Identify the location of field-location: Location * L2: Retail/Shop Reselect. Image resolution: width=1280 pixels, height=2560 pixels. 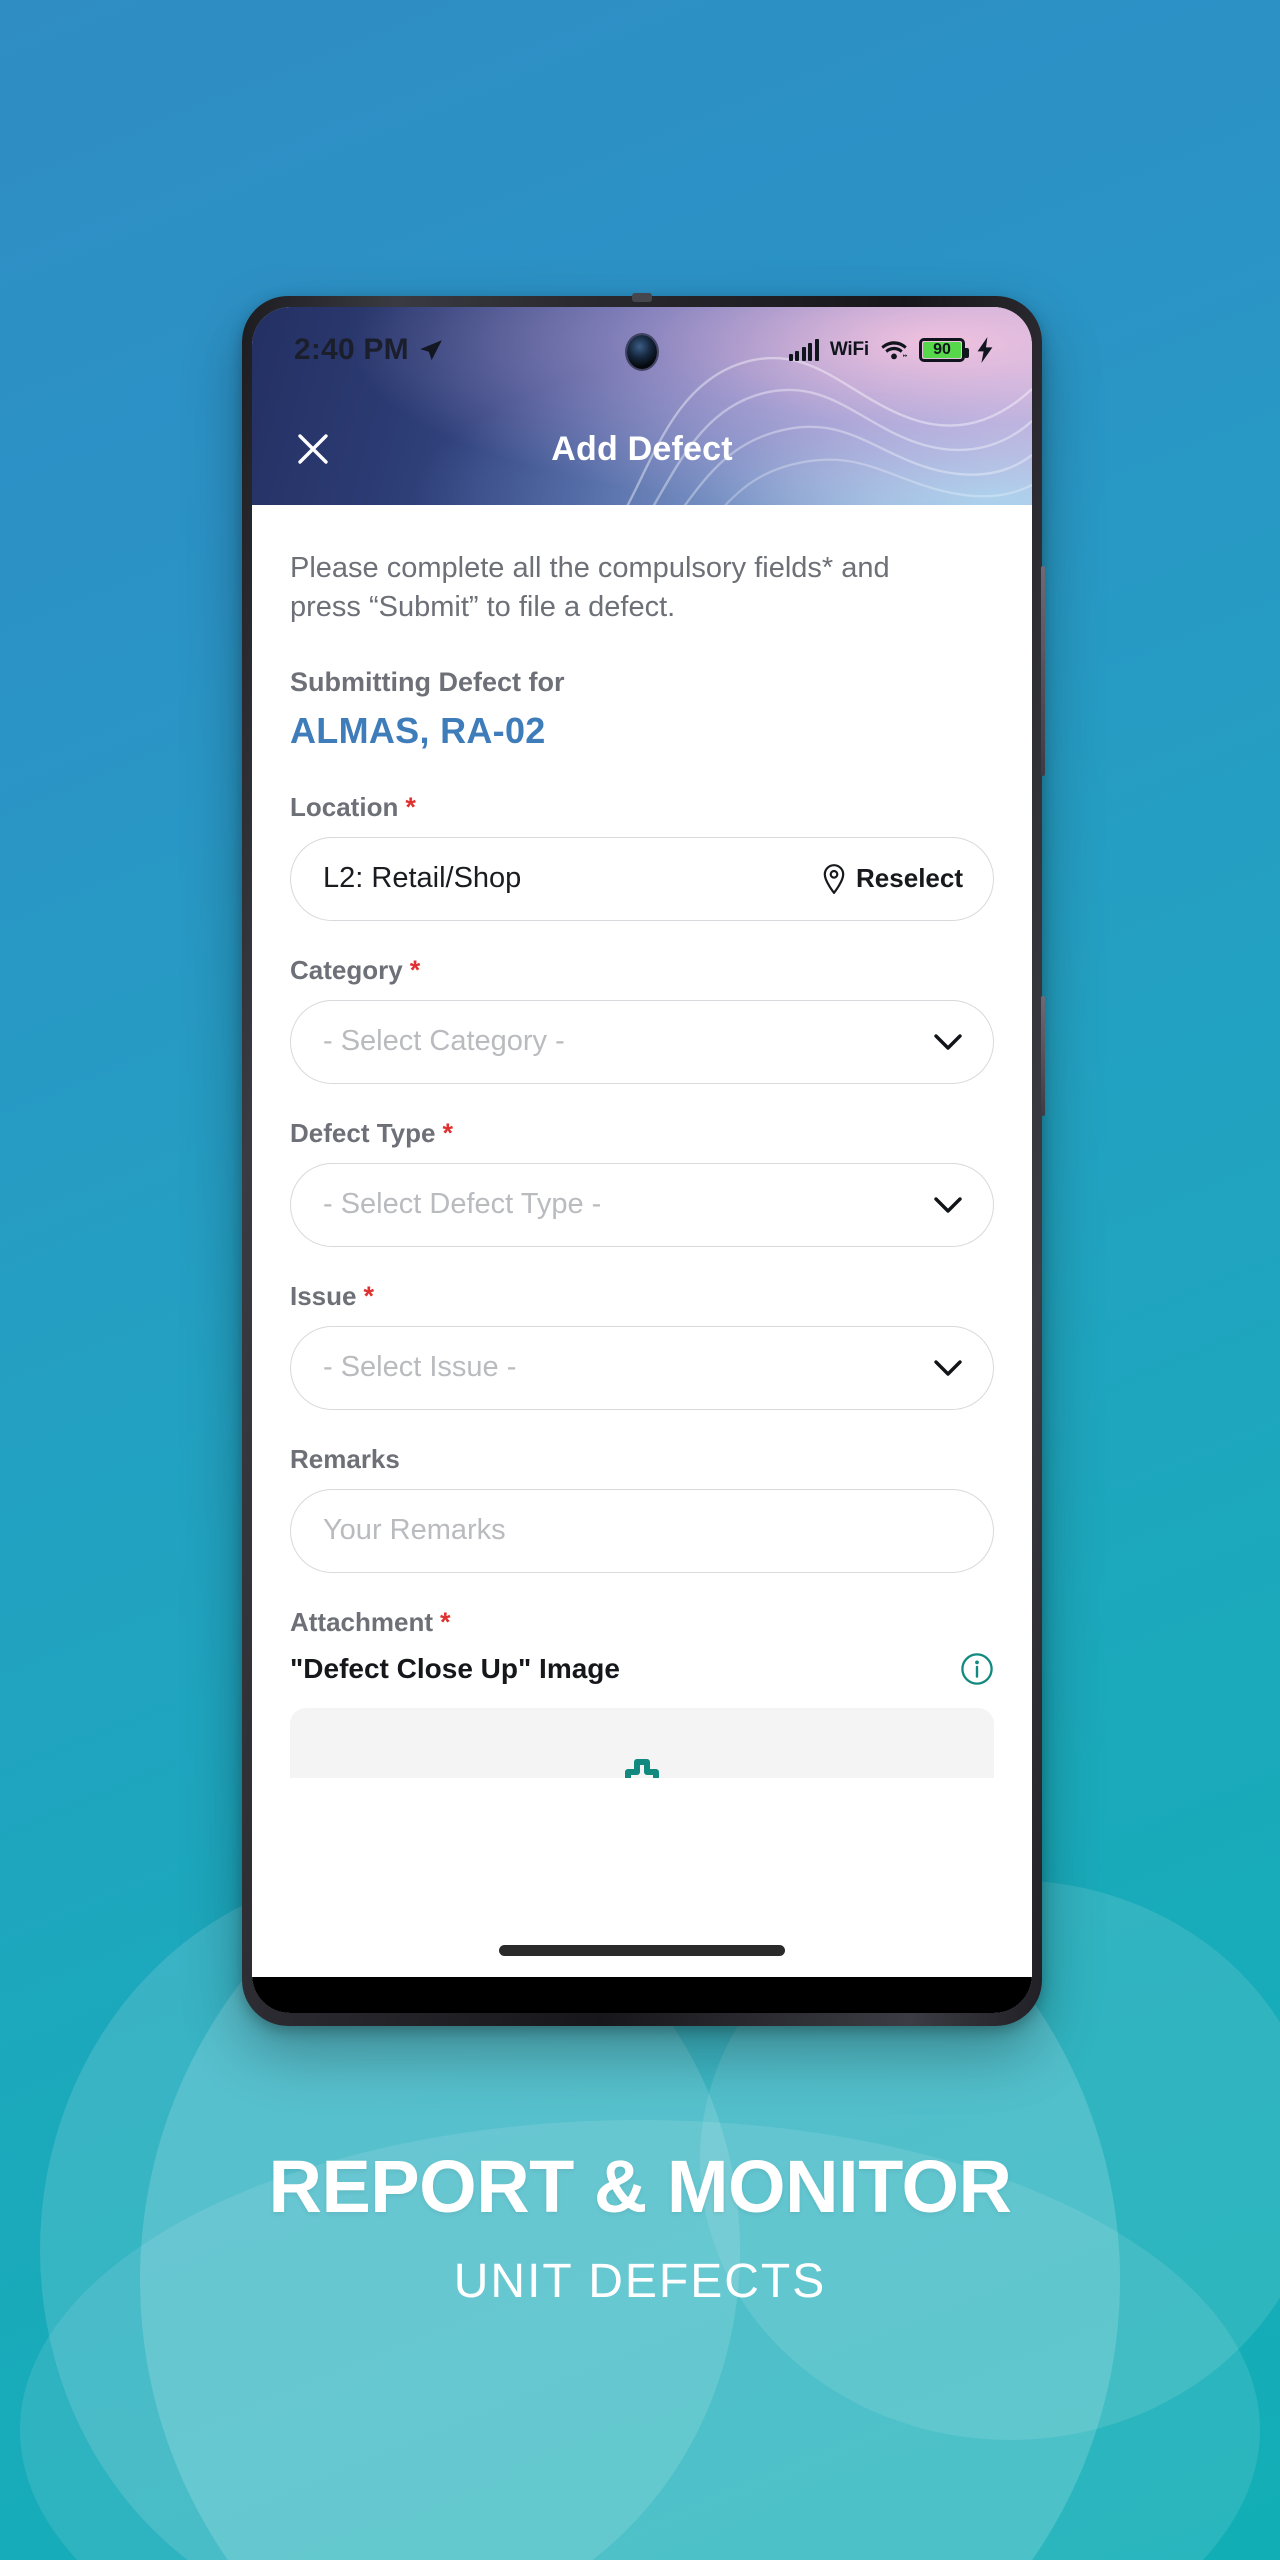
(642, 856).